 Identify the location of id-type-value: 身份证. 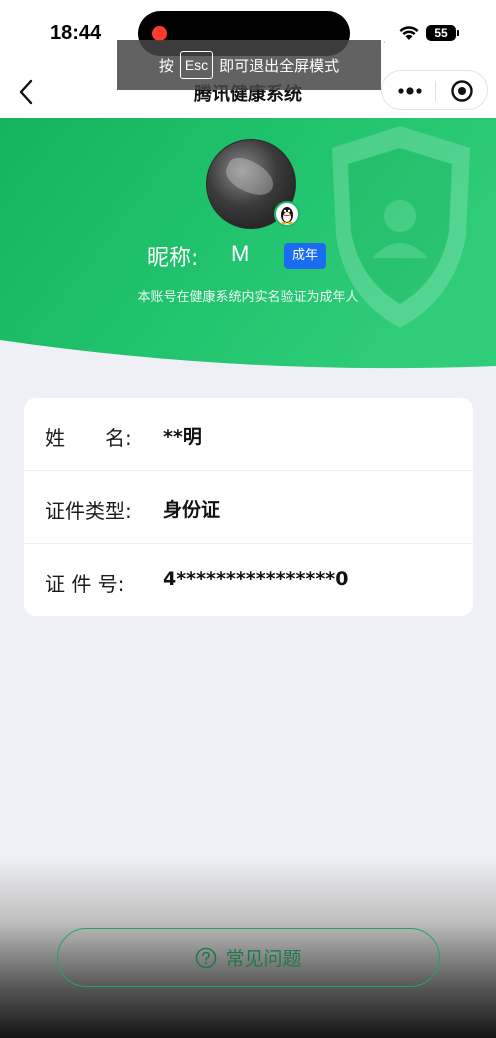
(192, 510).